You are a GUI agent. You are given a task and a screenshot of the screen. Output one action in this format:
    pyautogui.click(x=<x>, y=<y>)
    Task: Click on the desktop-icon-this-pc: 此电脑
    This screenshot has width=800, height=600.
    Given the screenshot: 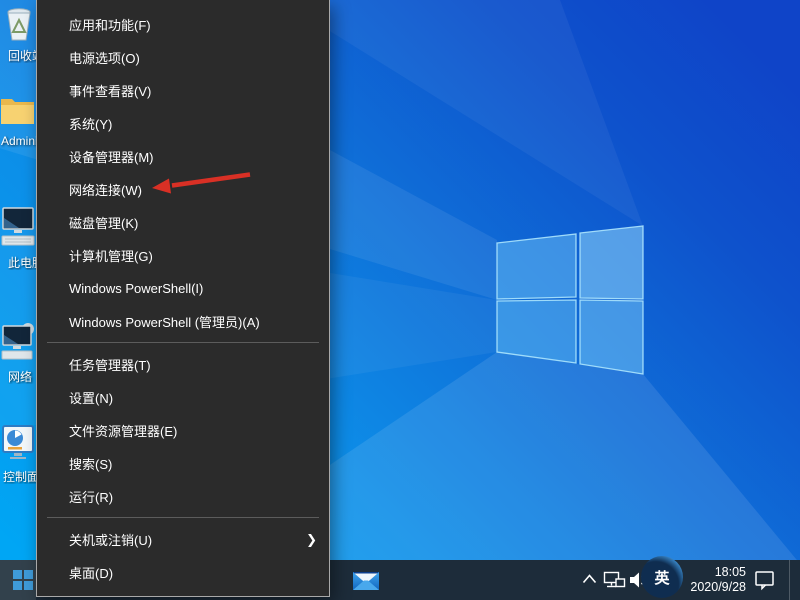 What is the action you would take?
    pyautogui.click(x=18, y=238)
    